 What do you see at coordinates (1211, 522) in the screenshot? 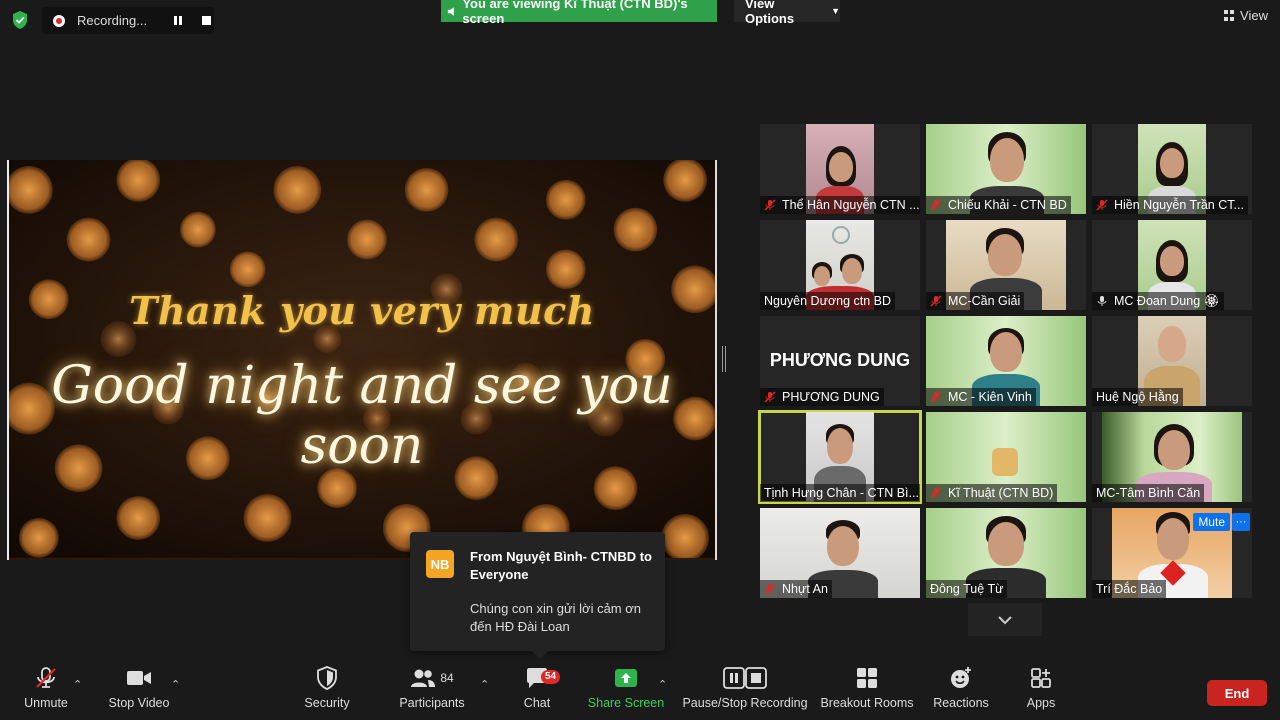
I see `mute-participant-button: Mute` at bounding box center [1211, 522].